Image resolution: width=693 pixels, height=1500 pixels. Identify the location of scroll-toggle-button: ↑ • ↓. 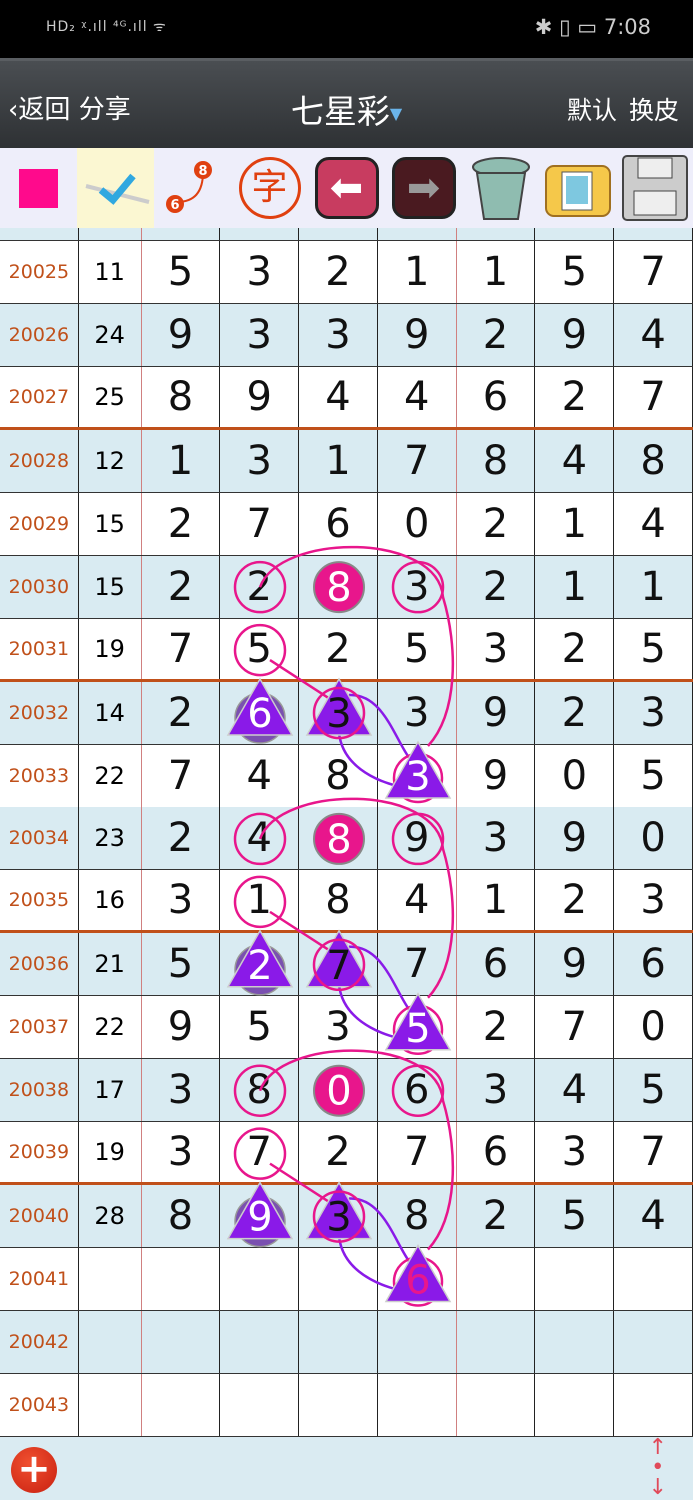
(658, 1468).